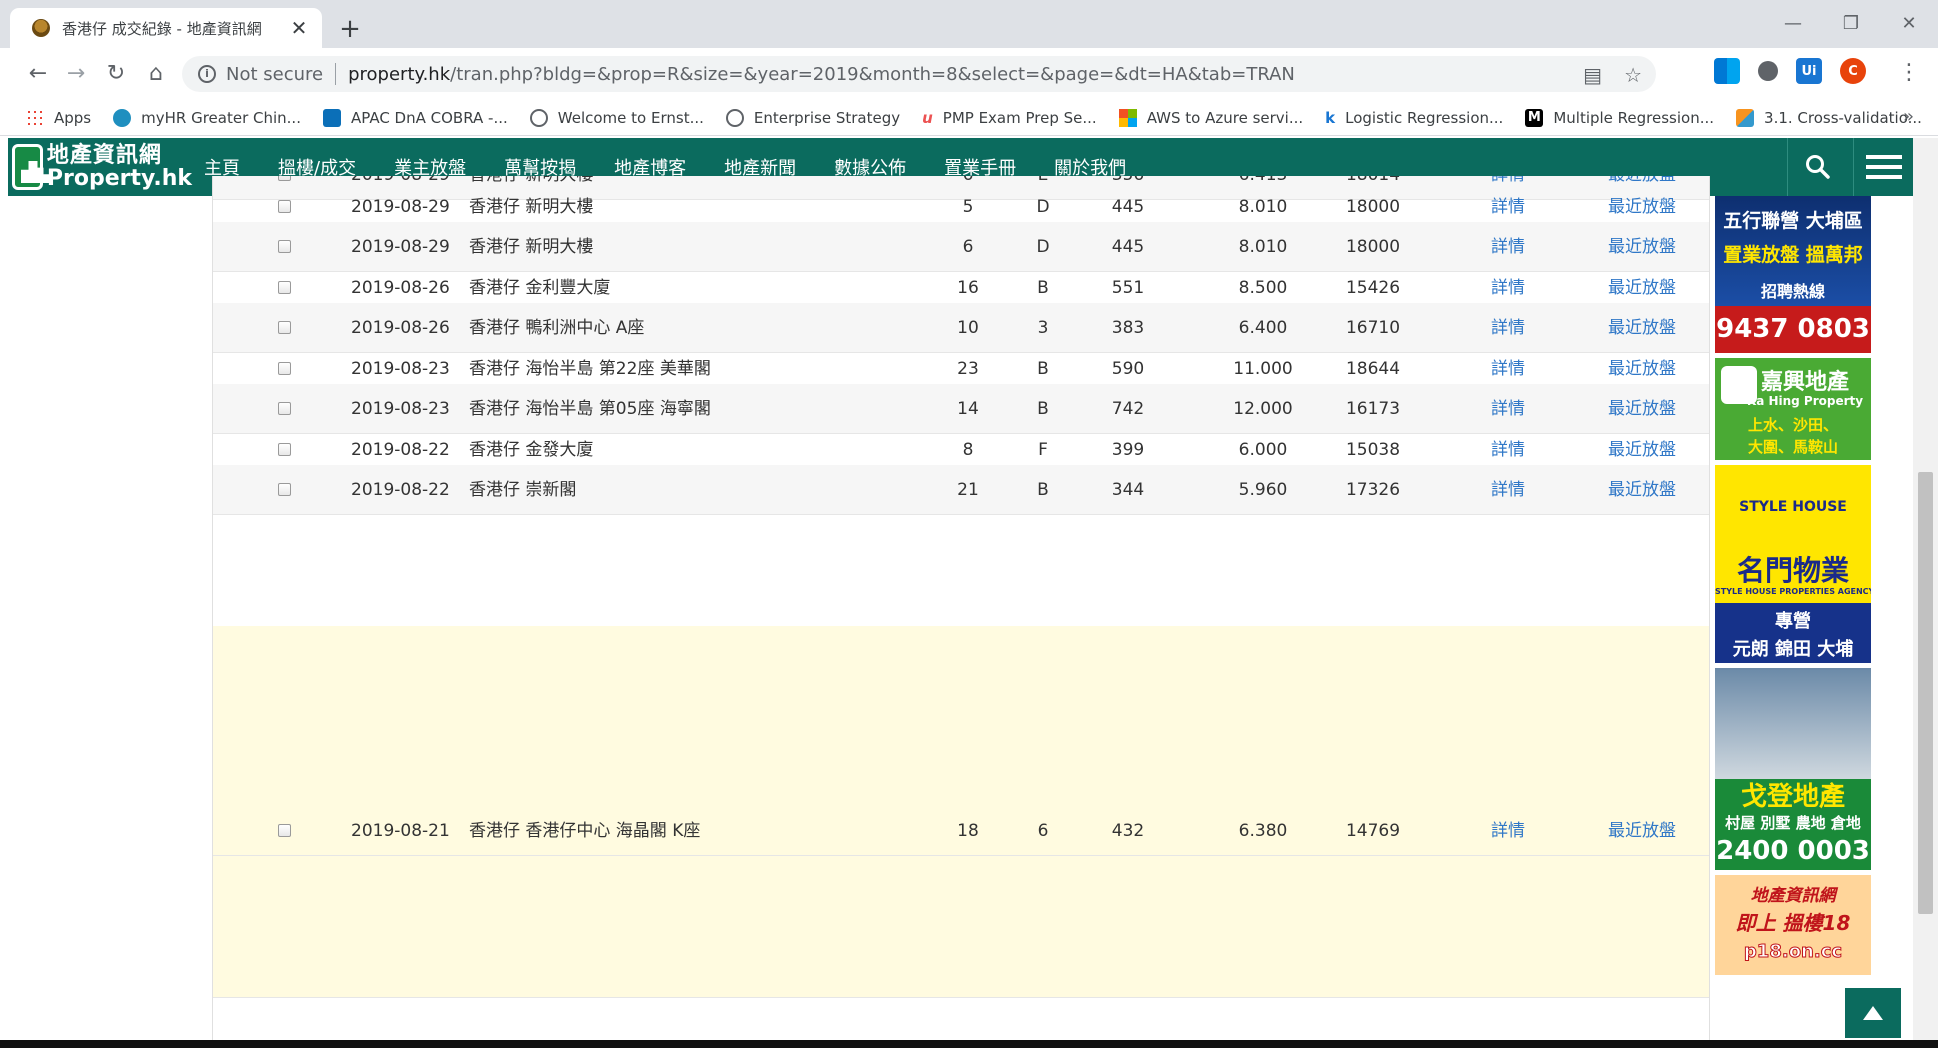 This screenshot has height=1048, width=1938. Describe the element at coordinates (1793, 329) in the screenshot. I see `ad-phone: 9437 0803` at that location.